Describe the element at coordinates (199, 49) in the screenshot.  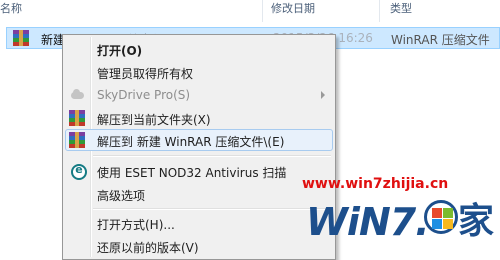
I see `menu-item-open: 打开(O)` at that location.